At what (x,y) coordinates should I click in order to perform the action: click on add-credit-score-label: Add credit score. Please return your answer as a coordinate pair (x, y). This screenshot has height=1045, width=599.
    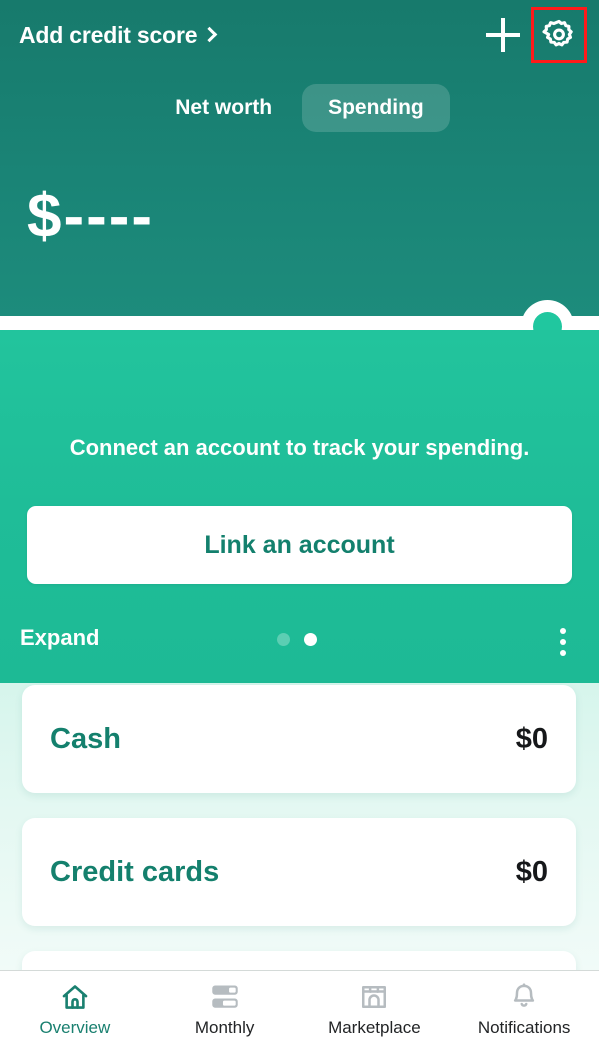
    Looking at the image, I should click on (108, 34).